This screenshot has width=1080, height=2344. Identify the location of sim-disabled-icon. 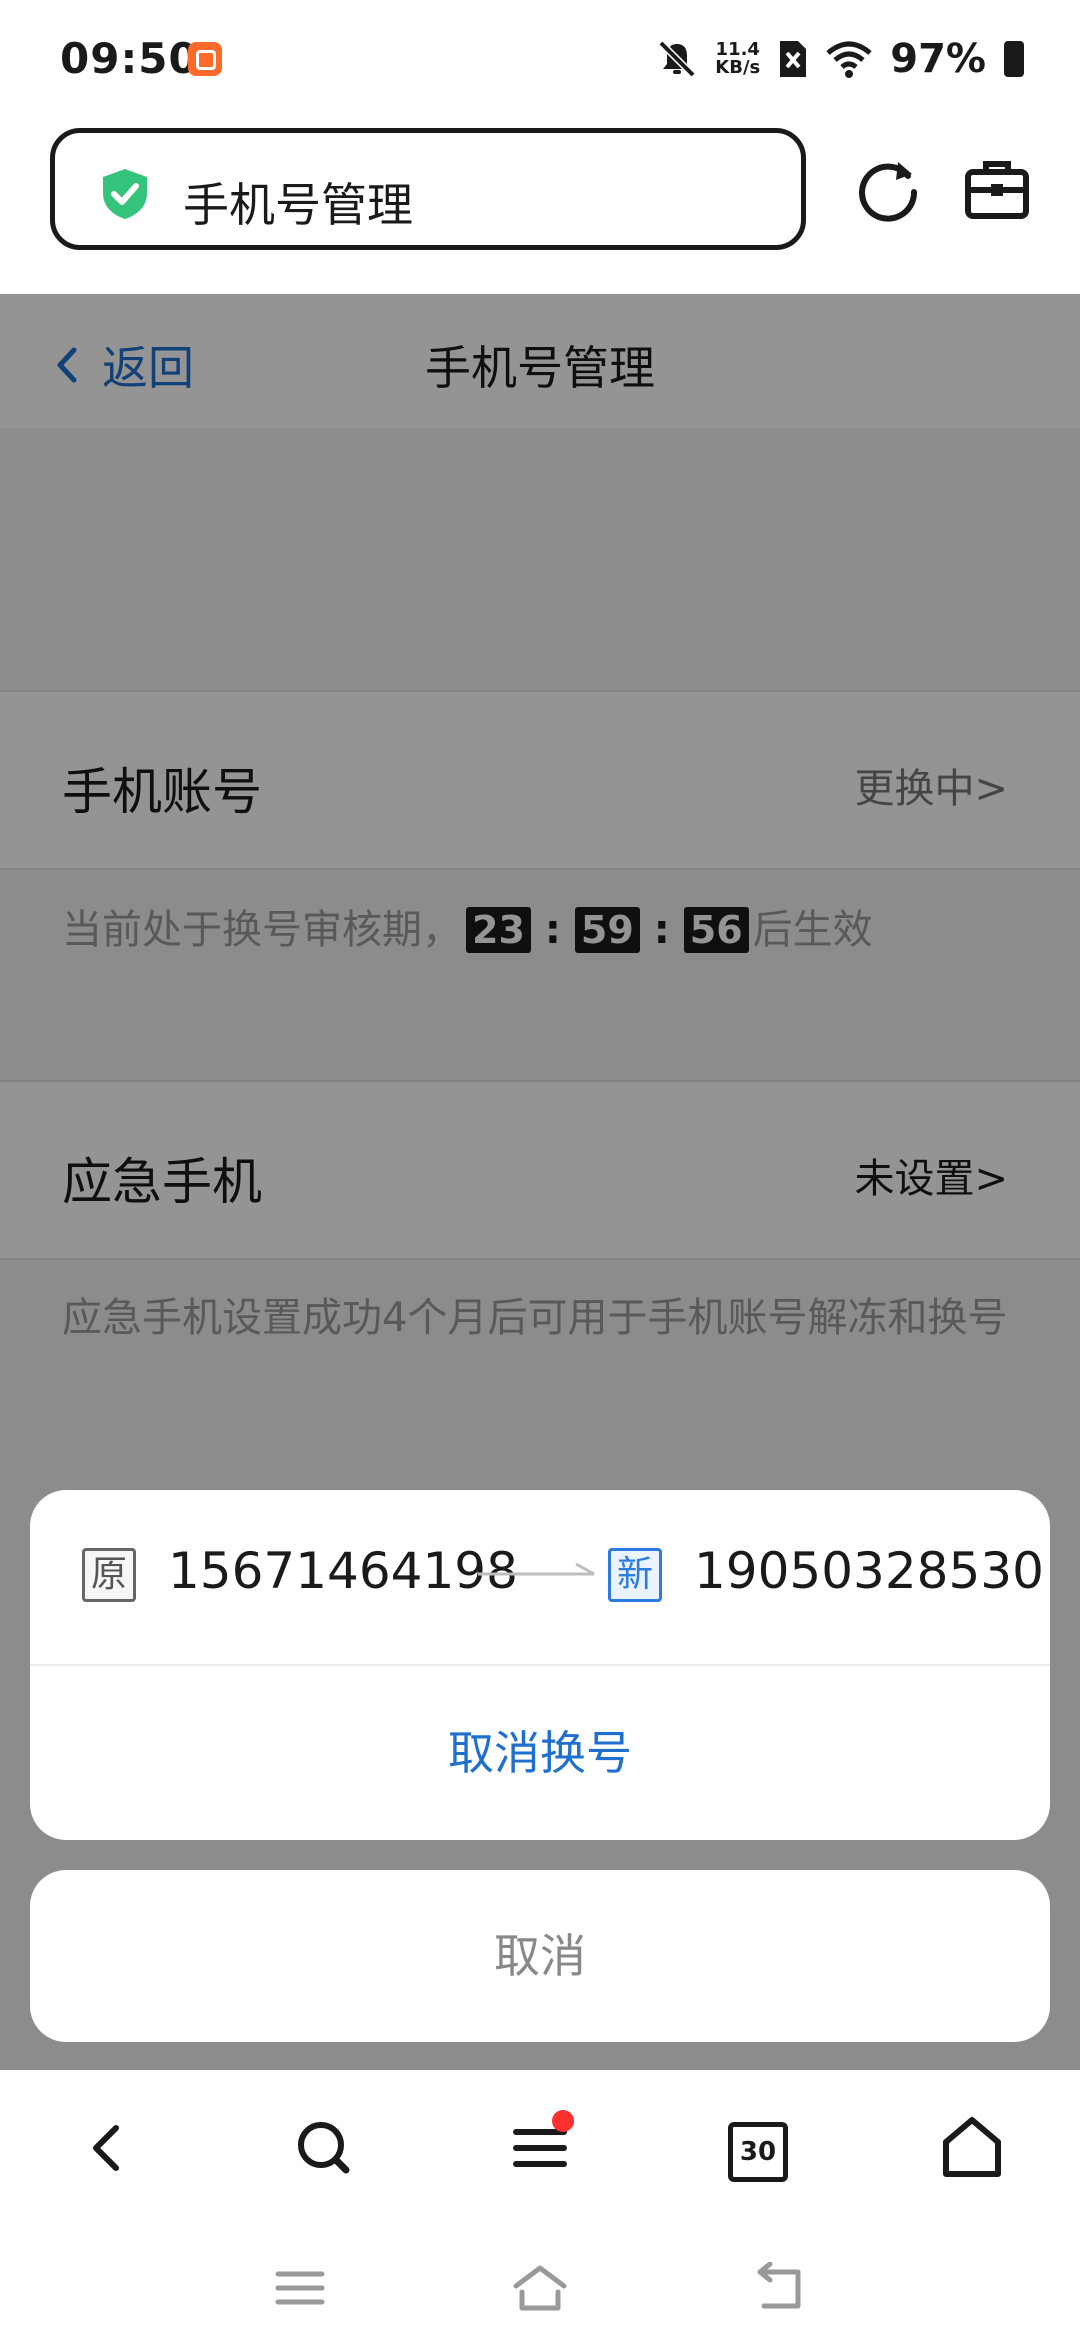
(793, 59).